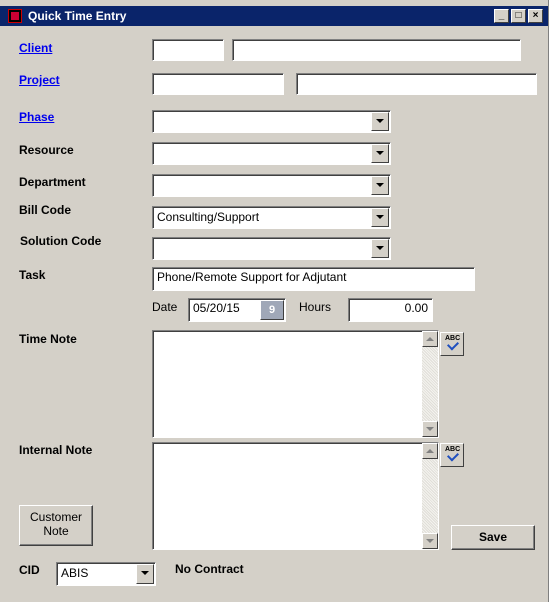 This screenshot has width=555, height=602. Describe the element at coordinates (35, 48) in the screenshot. I see `client-link: Client` at that location.